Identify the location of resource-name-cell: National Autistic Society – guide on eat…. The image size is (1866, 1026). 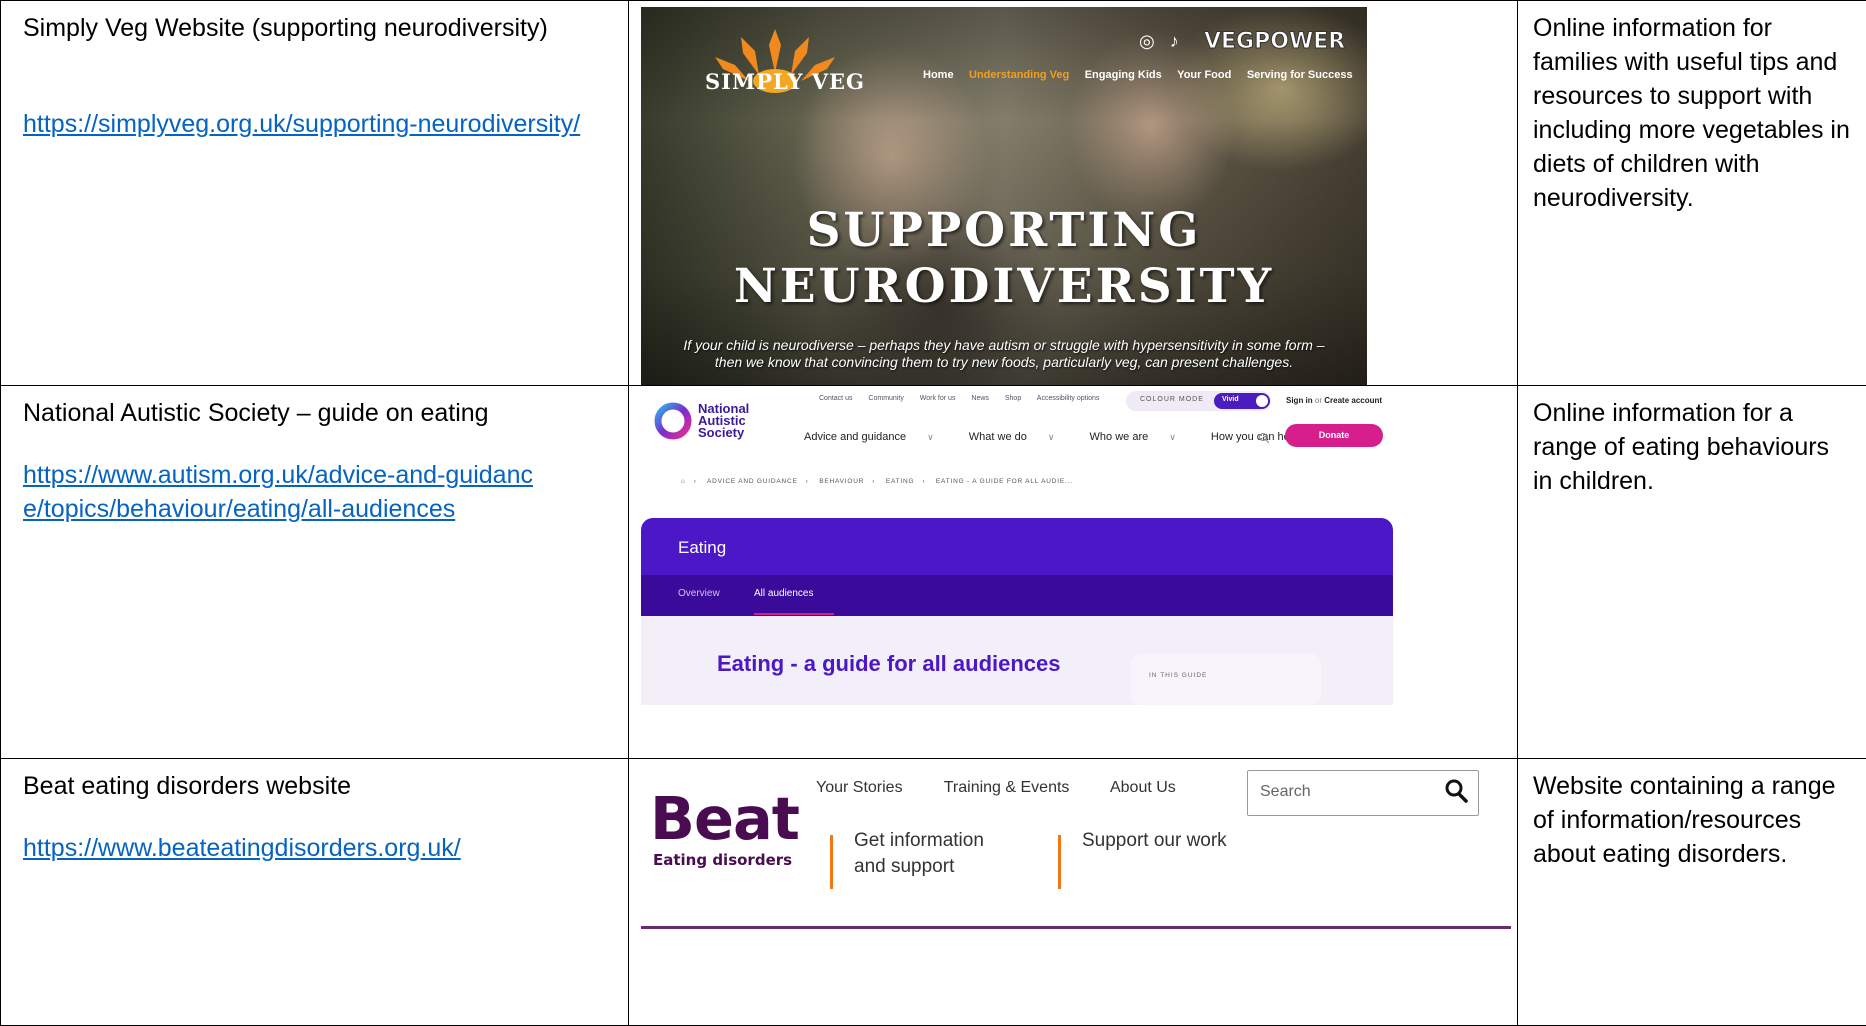
(315, 572).